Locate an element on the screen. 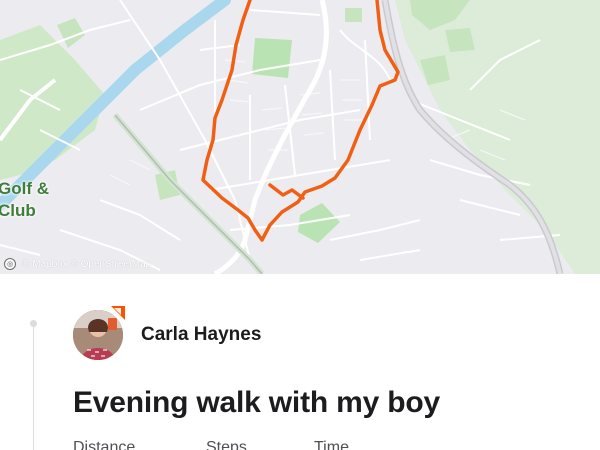  stat-time-label: Time is located at coordinates (331, 444).